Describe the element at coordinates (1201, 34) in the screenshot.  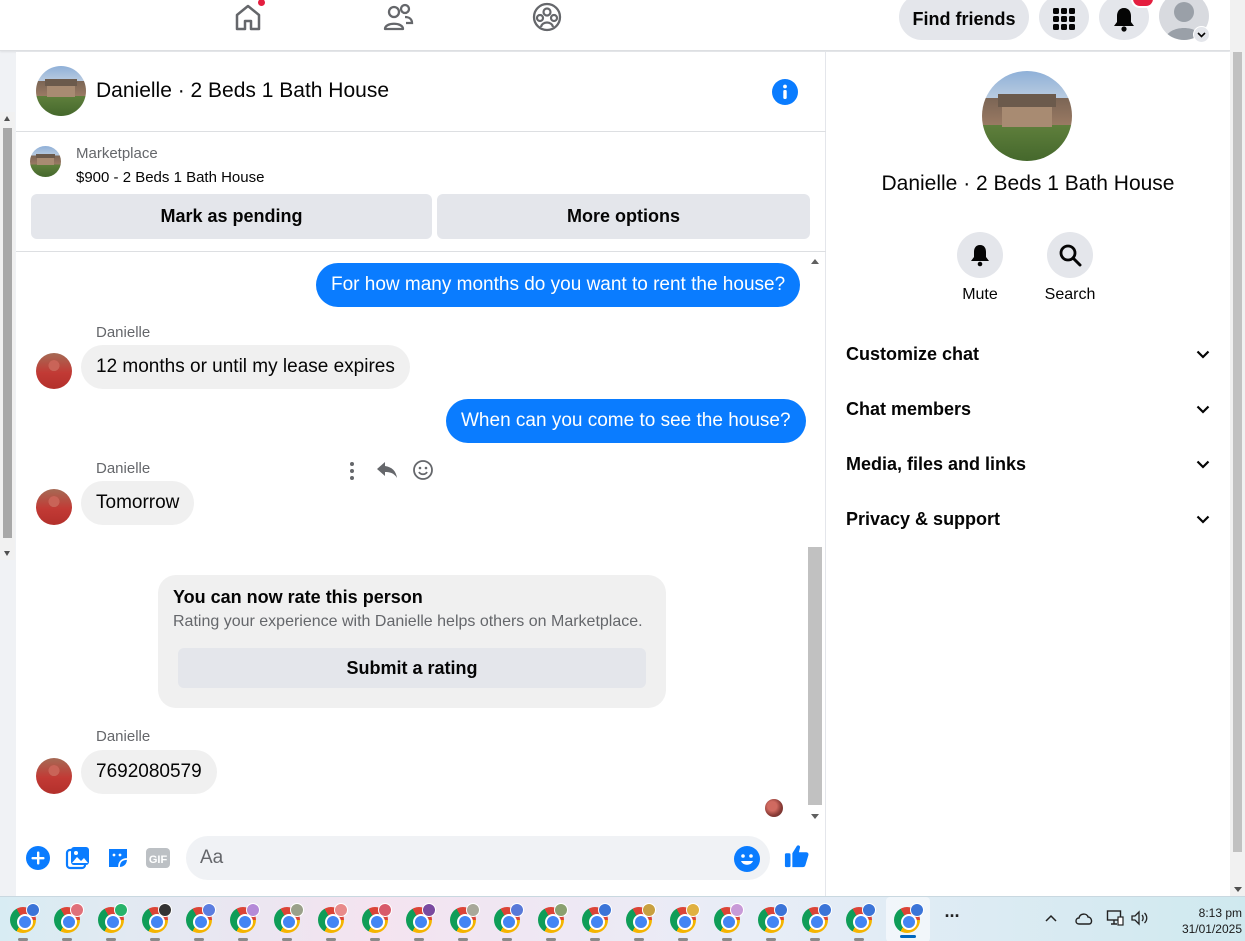
I see `account-menu-chevron` at that location.